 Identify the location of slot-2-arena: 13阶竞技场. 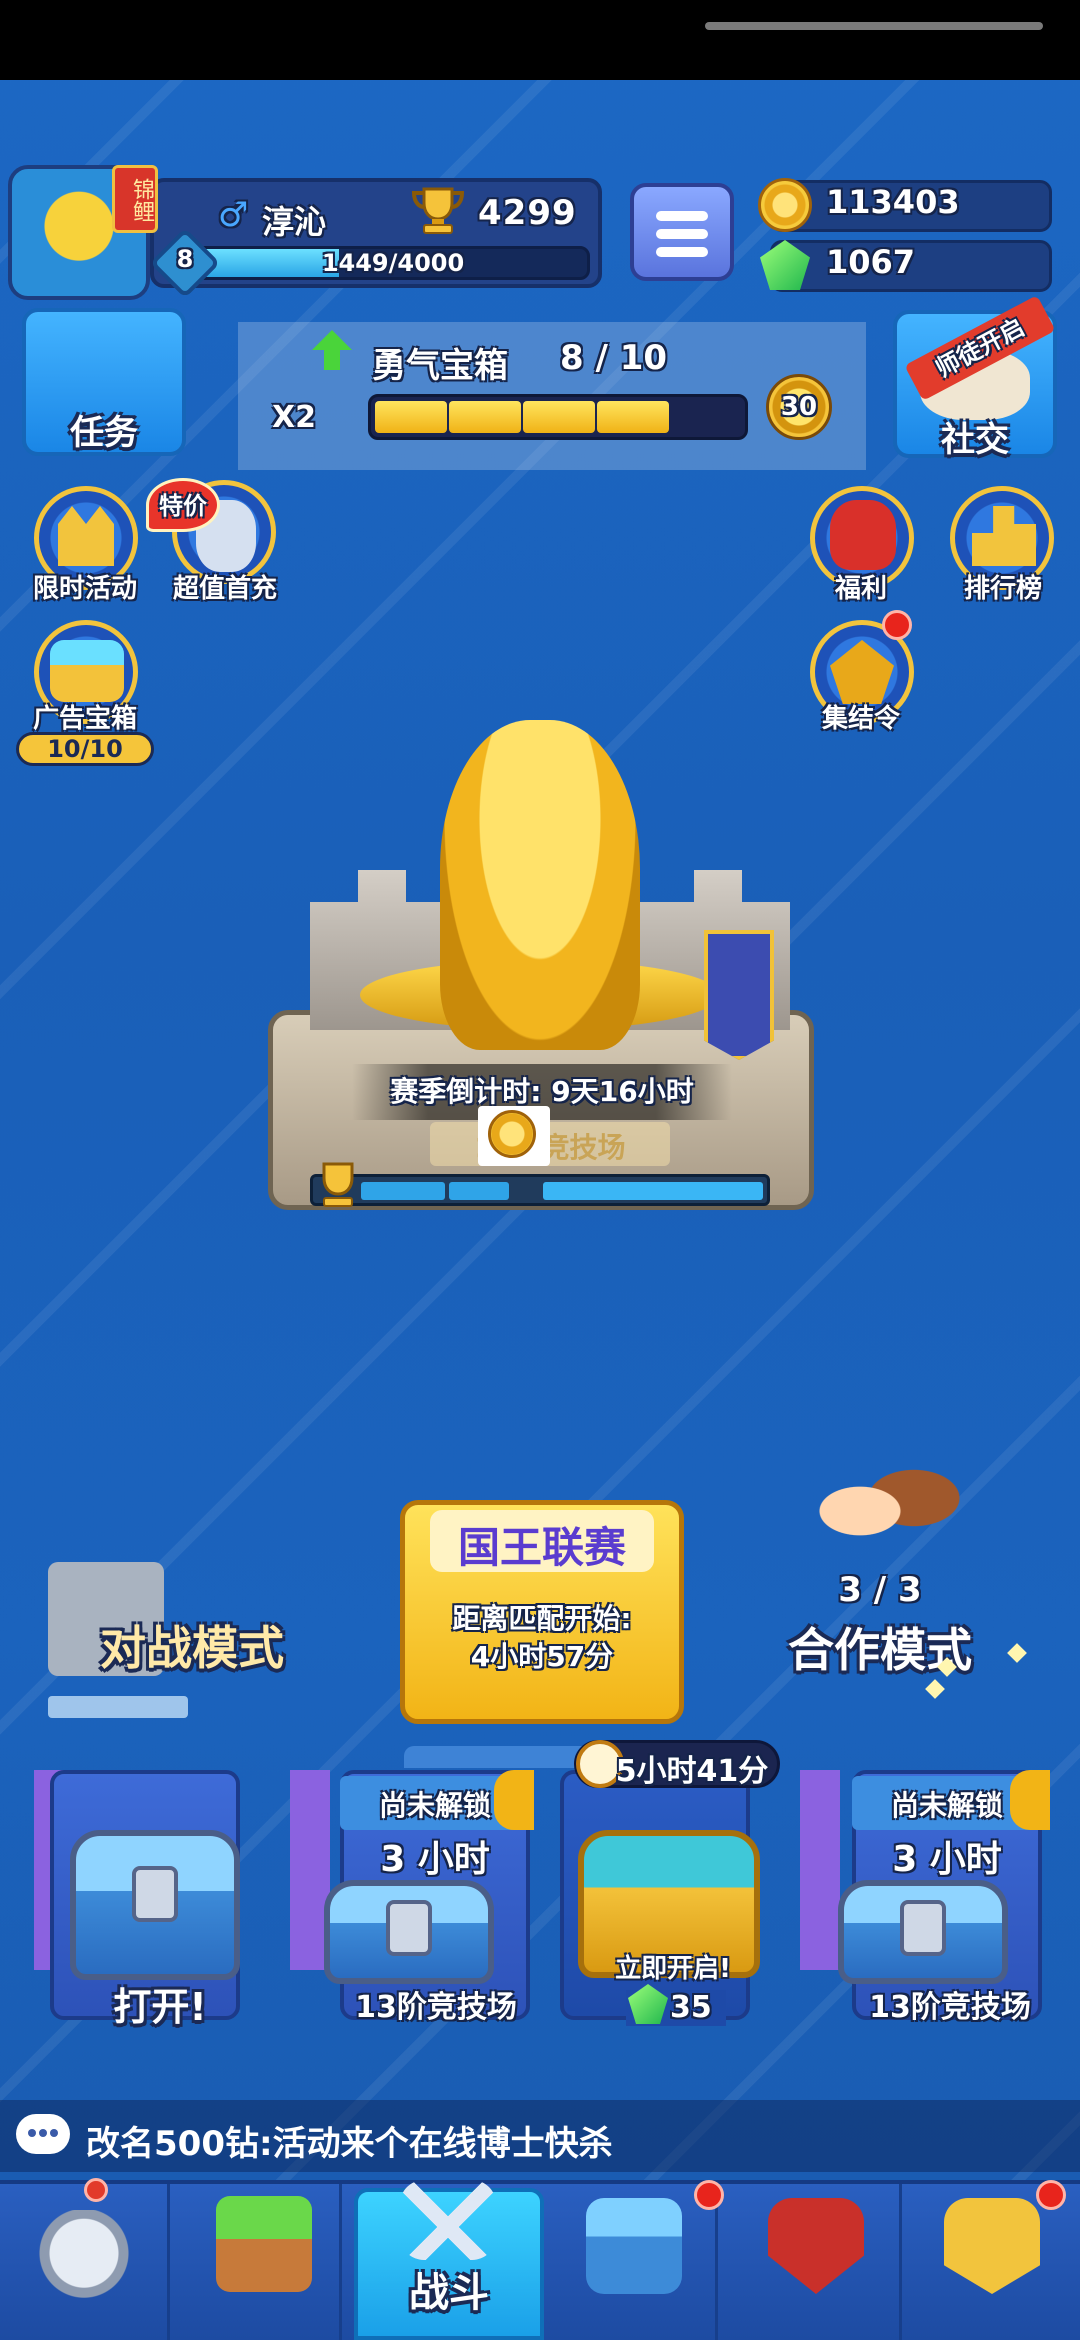
(436, 2007).